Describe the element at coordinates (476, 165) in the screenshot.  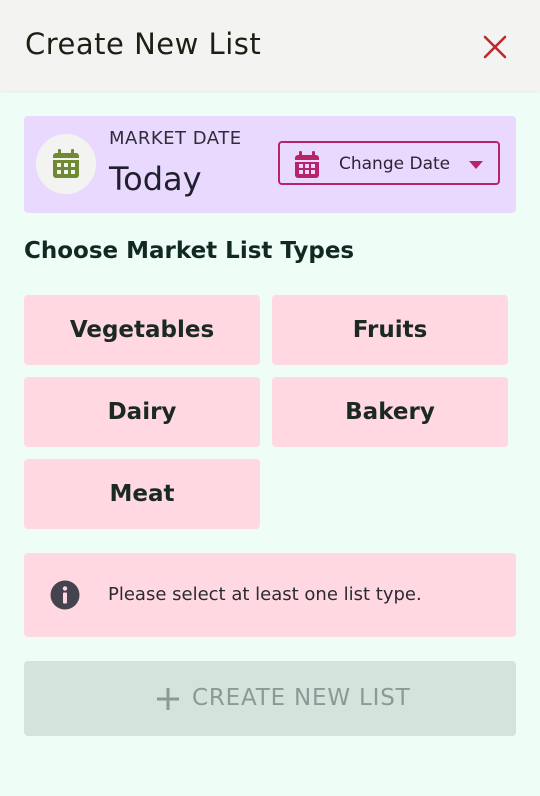
I see `caret-down-icon` at that location.